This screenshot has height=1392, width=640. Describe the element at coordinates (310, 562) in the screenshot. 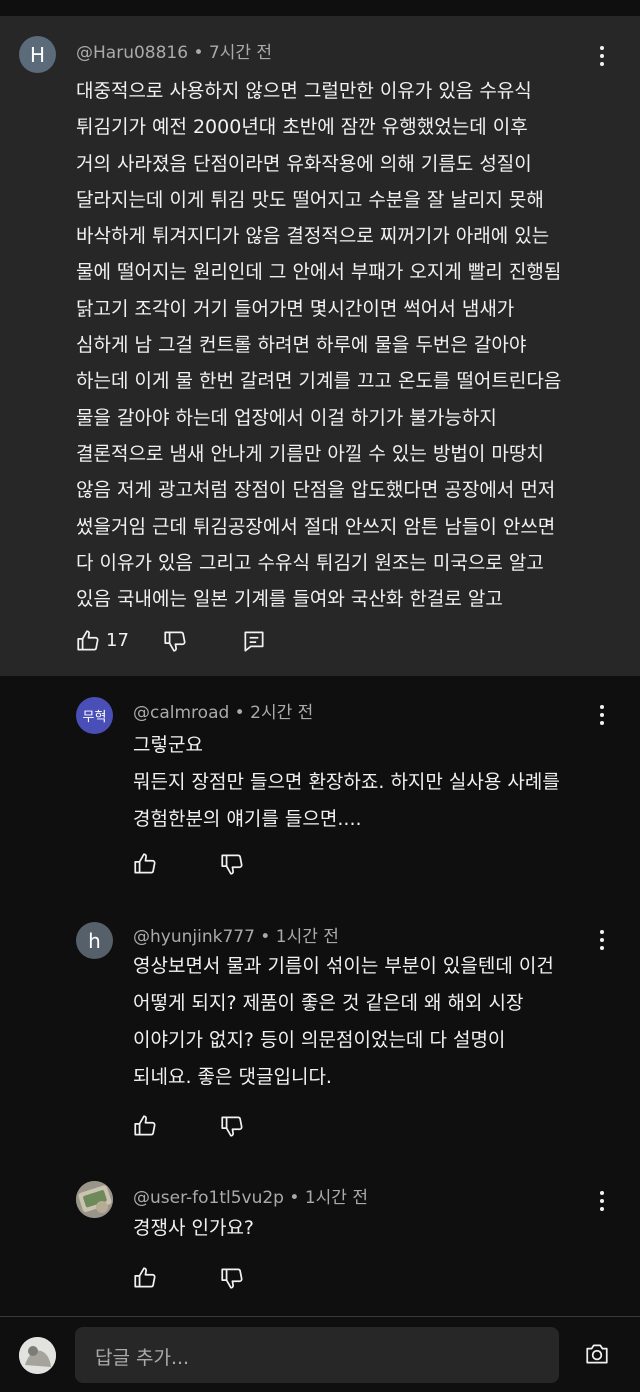

I see `text-line: 다 이유가 있음 그리고 수유식 튀김기 원조는 미국으로 알고` at that location.